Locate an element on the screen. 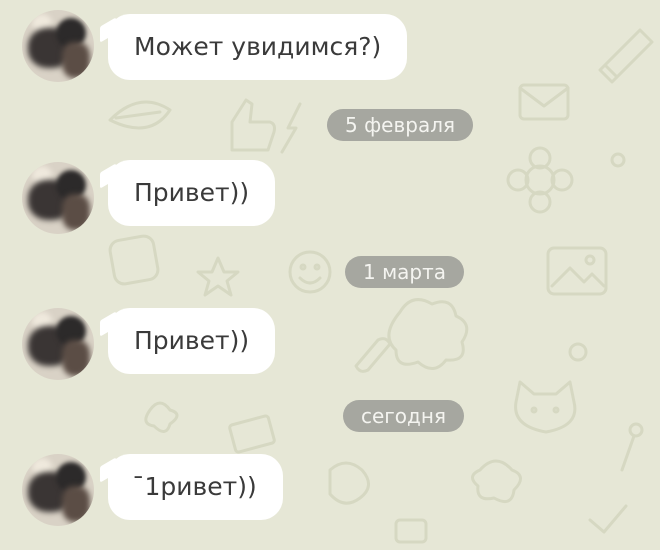  date-separator: сегодня is located at coordinates (403, 416).